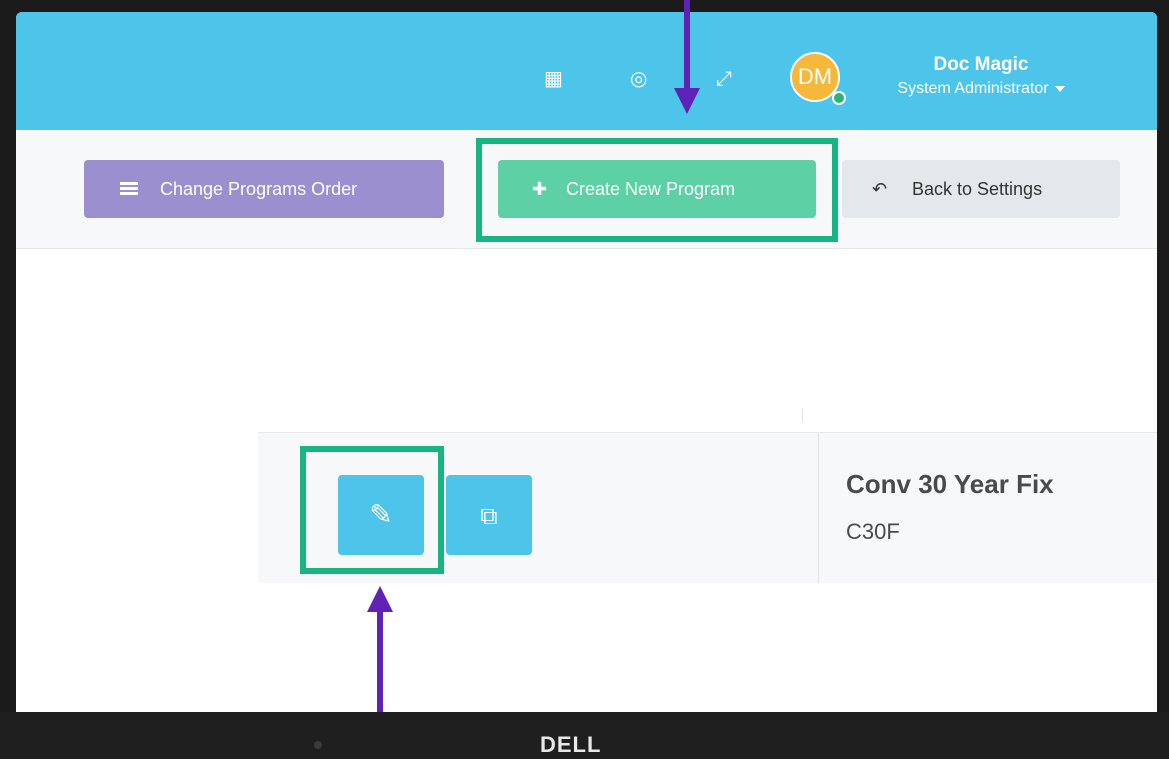 This screenshot has width=1169, height=759. I want to click on reply-arrow-icon: ↶, so click(880, 189).